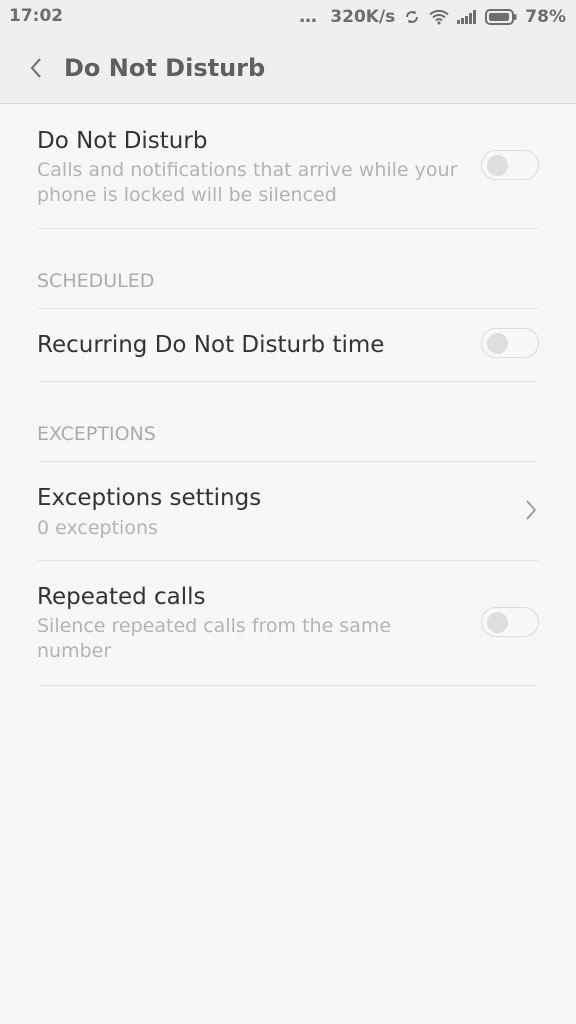 Image resolution: width=576 pixels, height=1024 pixels. I want to click on exceptions-settings-title: Exceptions settings, so click(149, 498).